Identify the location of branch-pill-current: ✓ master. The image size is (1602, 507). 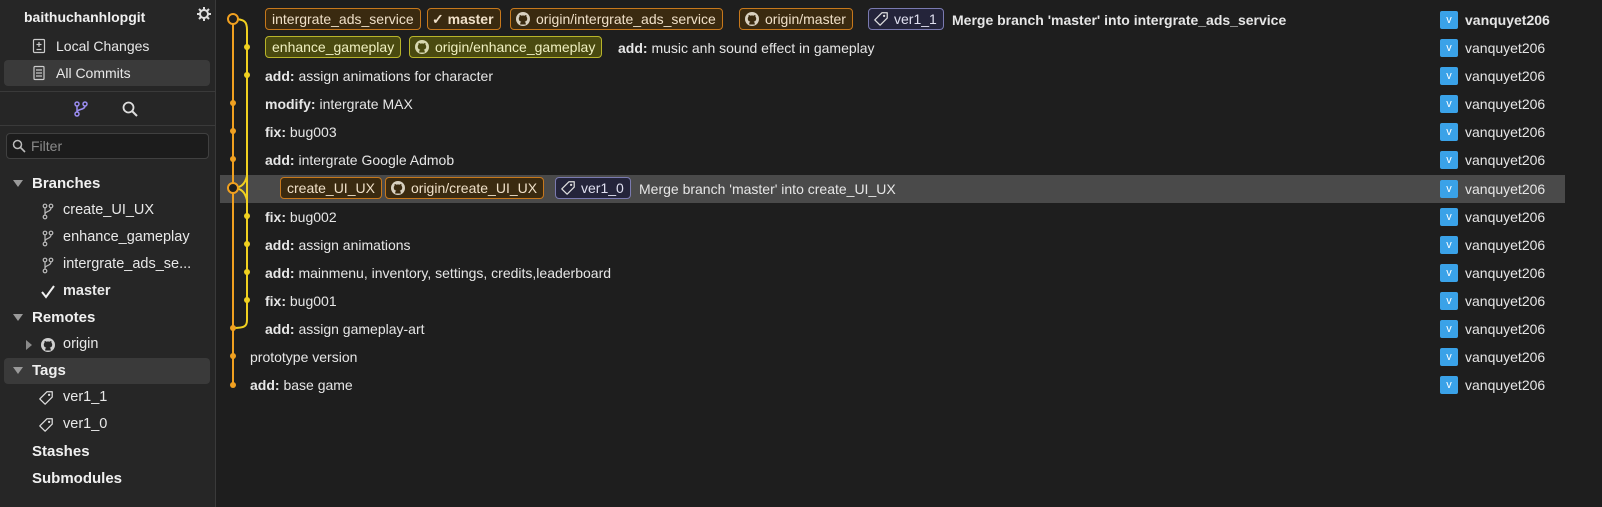
(464, 19).